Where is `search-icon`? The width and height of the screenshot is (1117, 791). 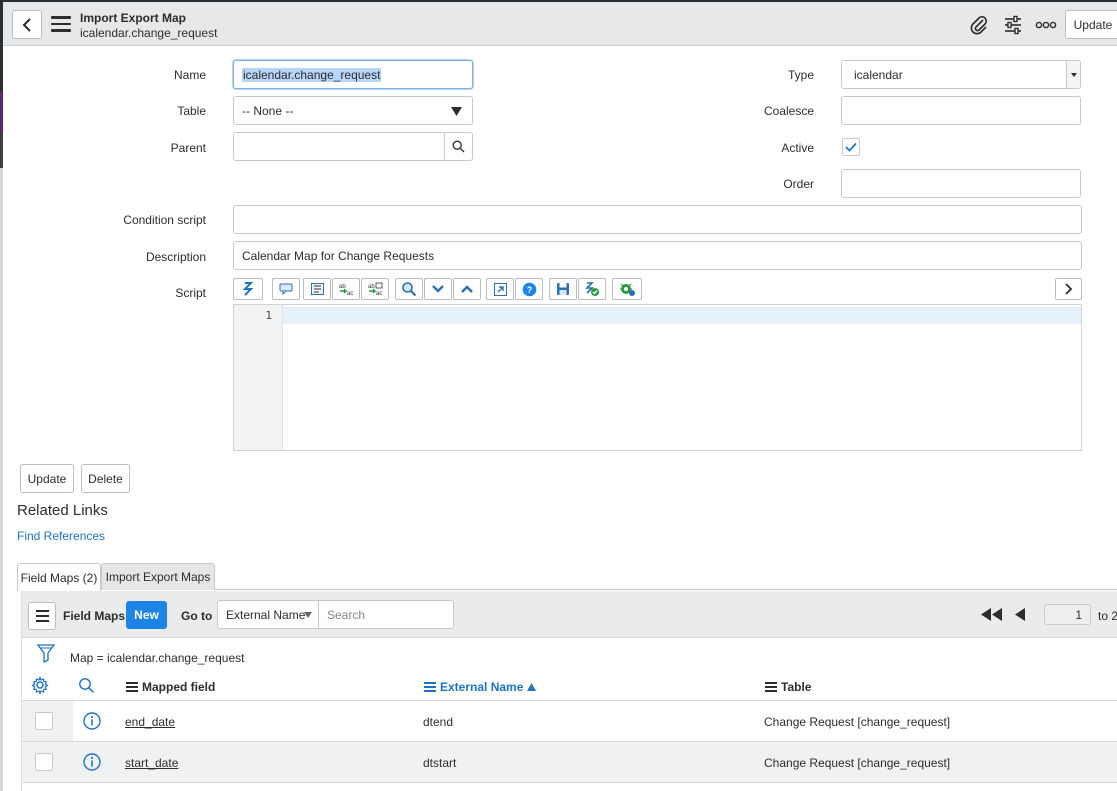 search-icon is located at coordinates (458, 146).